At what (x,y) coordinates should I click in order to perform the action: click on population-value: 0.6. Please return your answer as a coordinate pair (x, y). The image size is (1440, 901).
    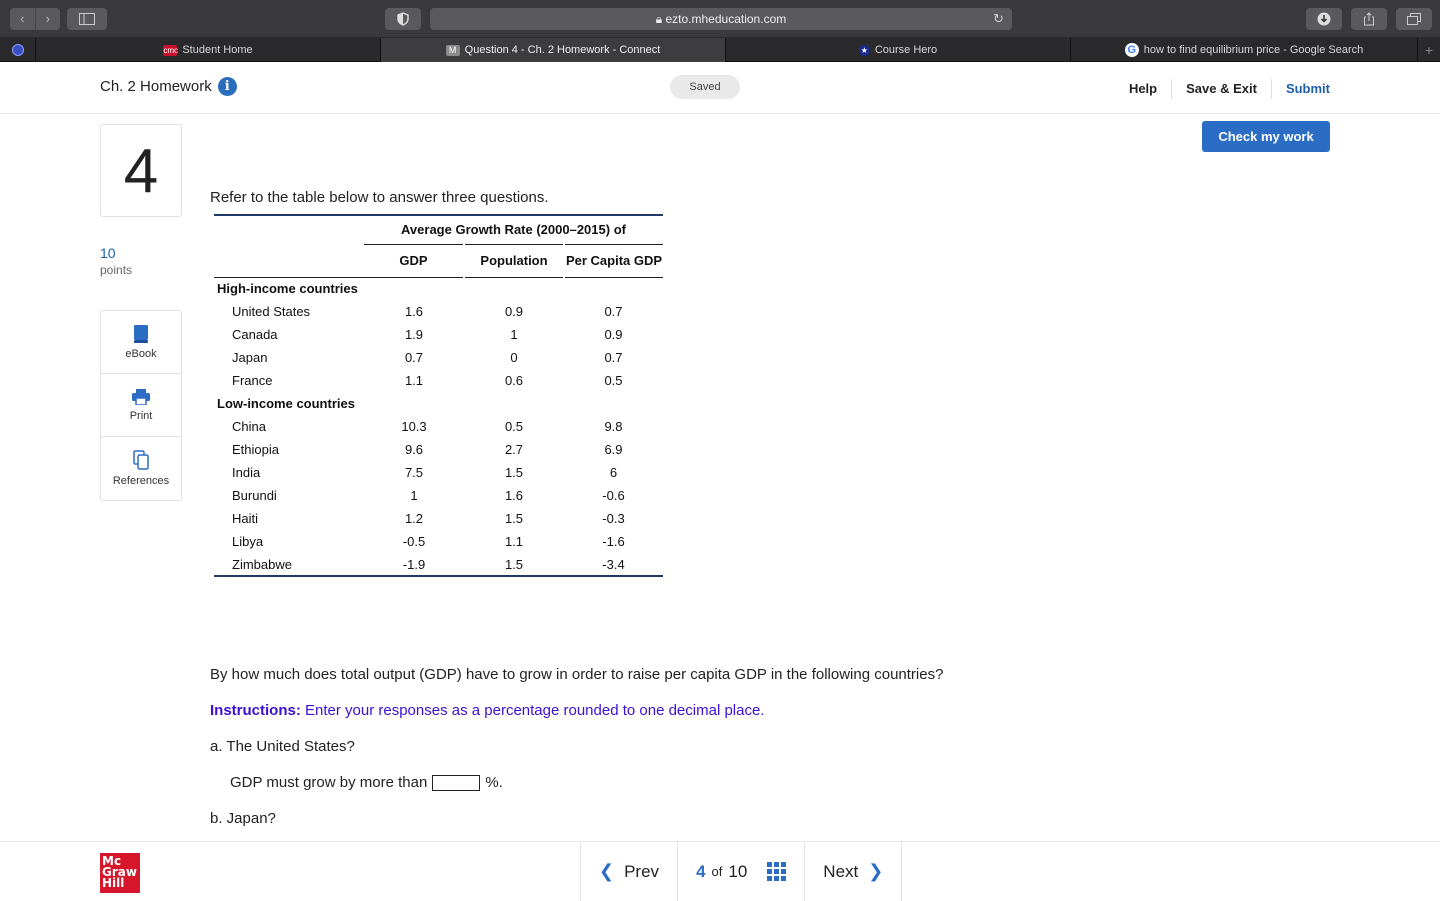
    Looking at the image, I should click on (514, 380).